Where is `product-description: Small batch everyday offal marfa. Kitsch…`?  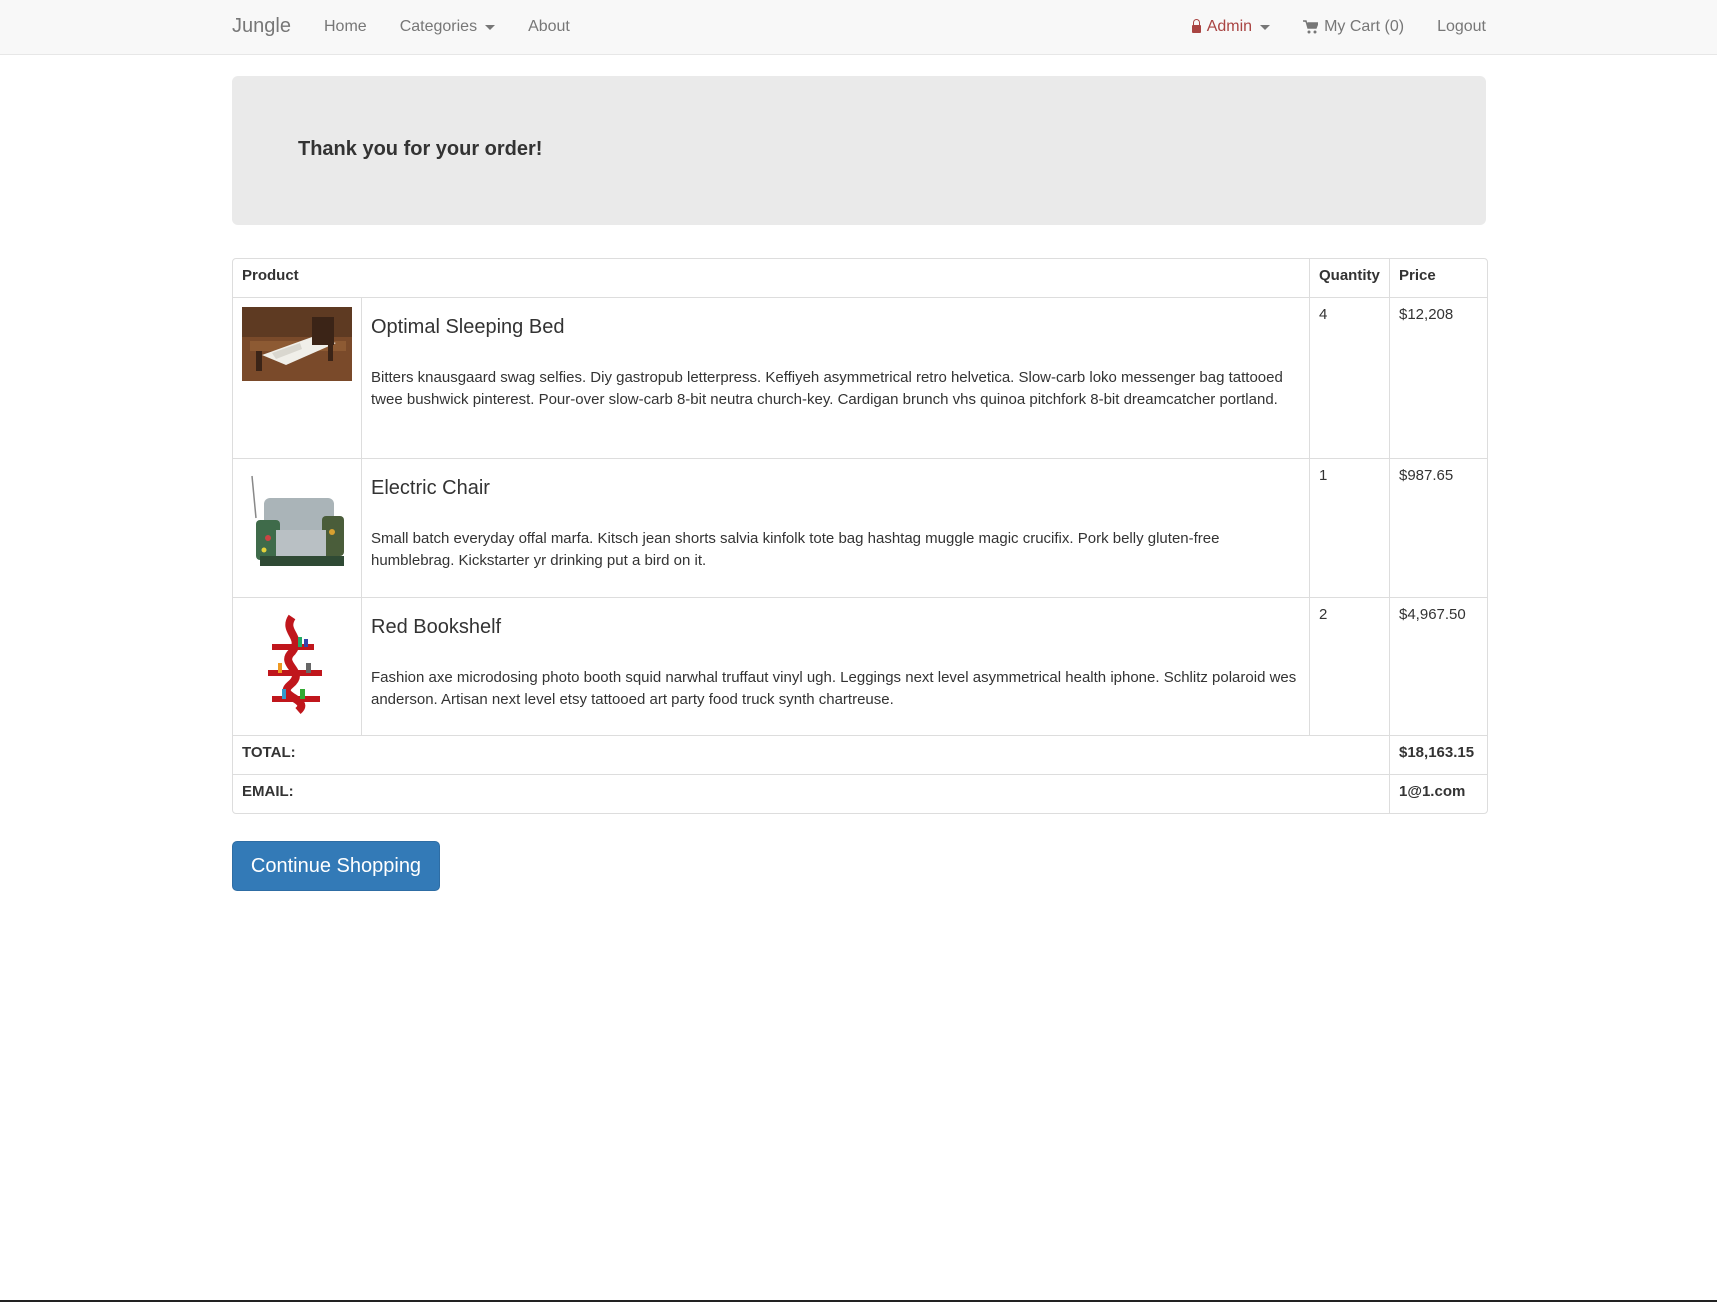 product-description: Small batch everyday offal marfa. Kitsch… is located at coordinates (795, 549).